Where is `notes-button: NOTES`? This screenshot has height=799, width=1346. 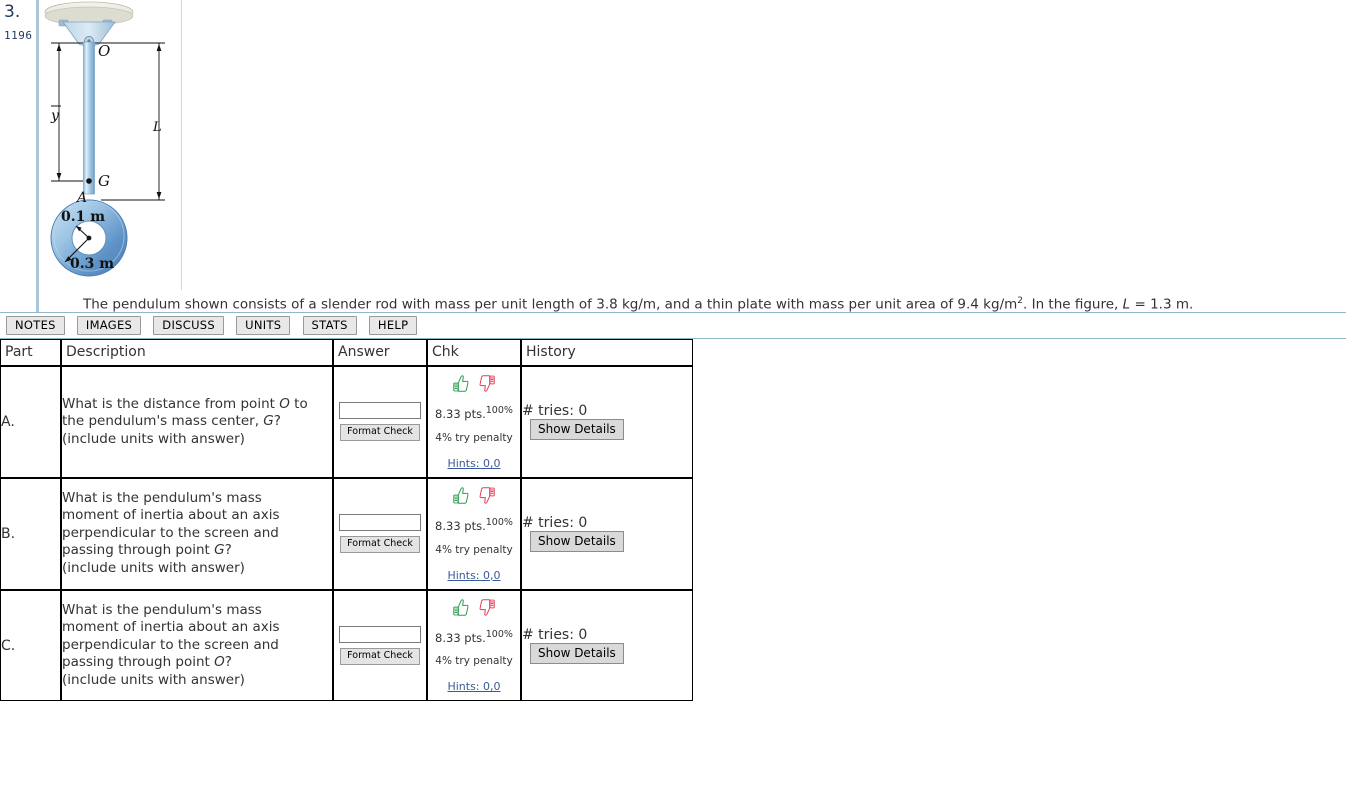 notes-button: NOTES is located at coordinates (35, 325).